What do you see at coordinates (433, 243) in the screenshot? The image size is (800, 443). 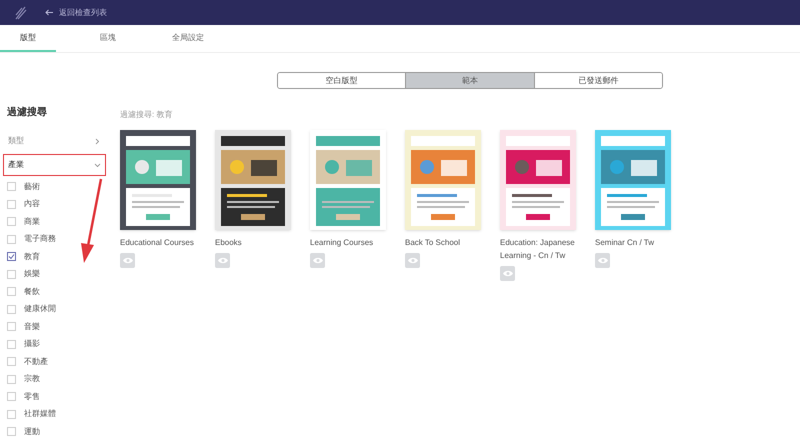 I see `template-name: Back To School` at bounding box center [433, 243].